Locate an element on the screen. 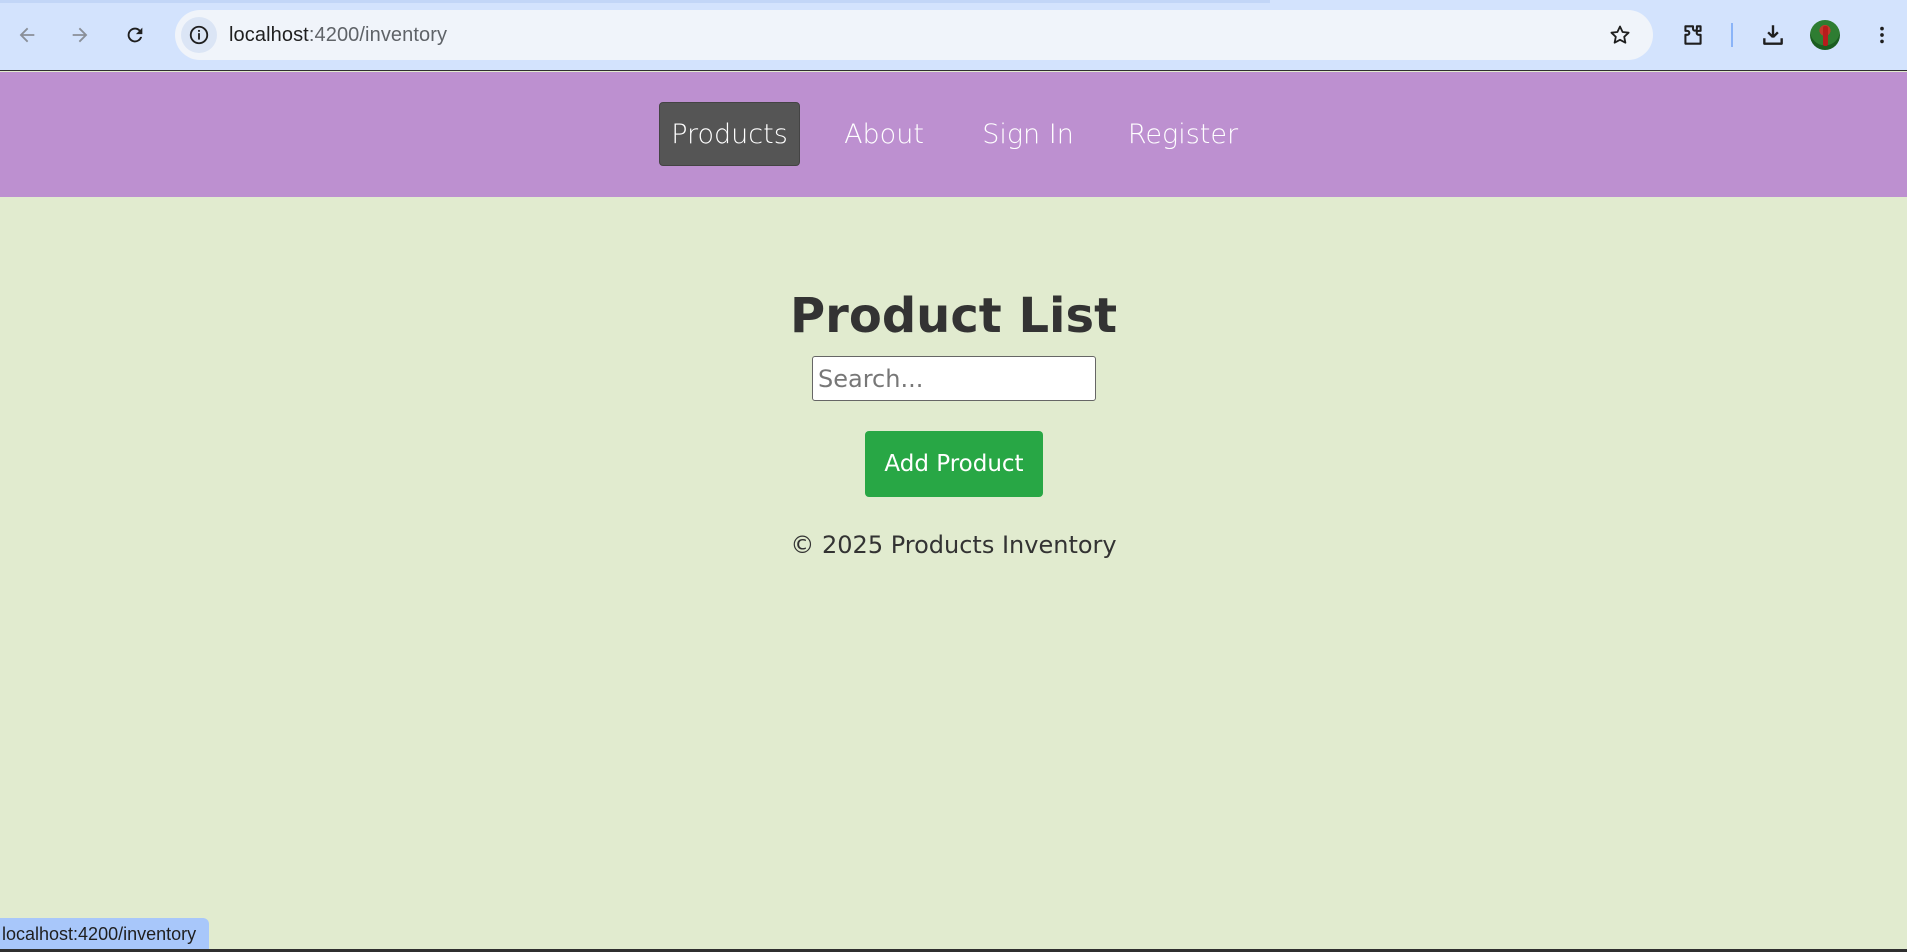 The height and width of the screenshot is (952, 1907). site-info-button is located at coordinates (199, 35).